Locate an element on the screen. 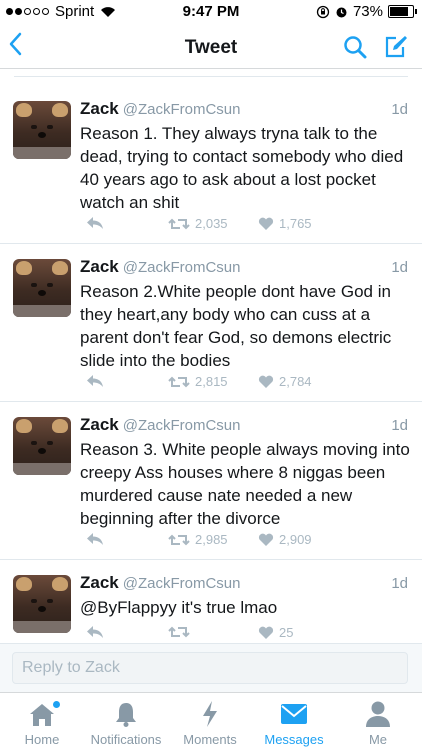  tab-label: Messages is located at coordinates (294, 739).